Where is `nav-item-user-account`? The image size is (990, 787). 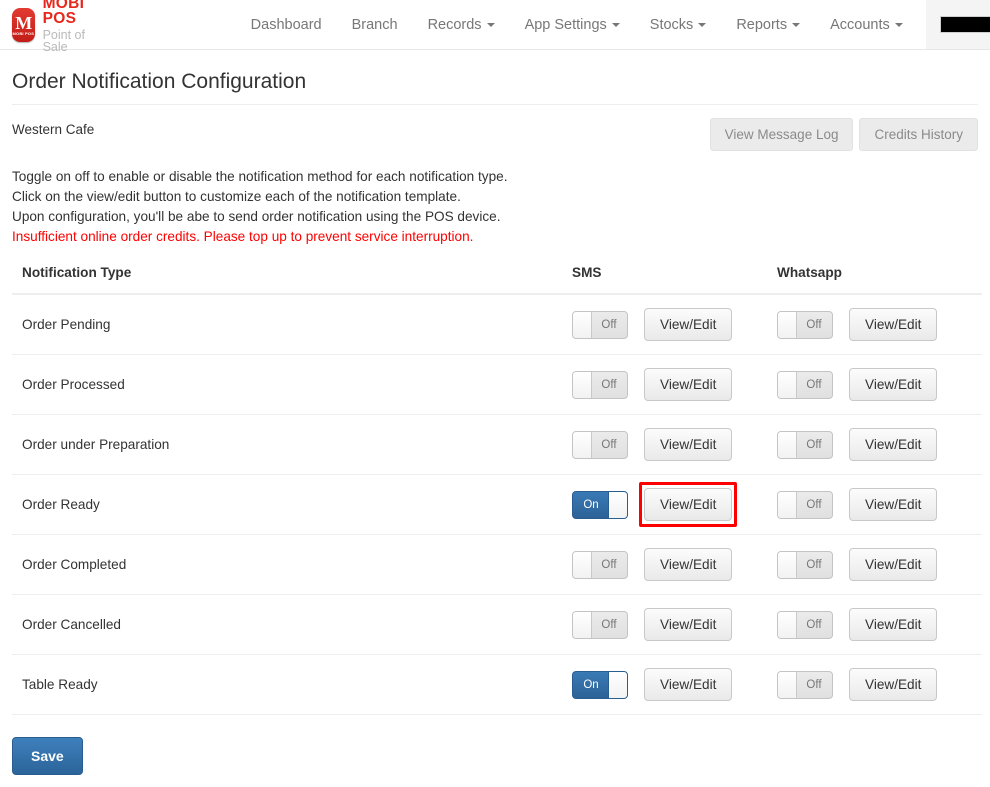
nav-item-user-account is located at coordinates (957, 24).